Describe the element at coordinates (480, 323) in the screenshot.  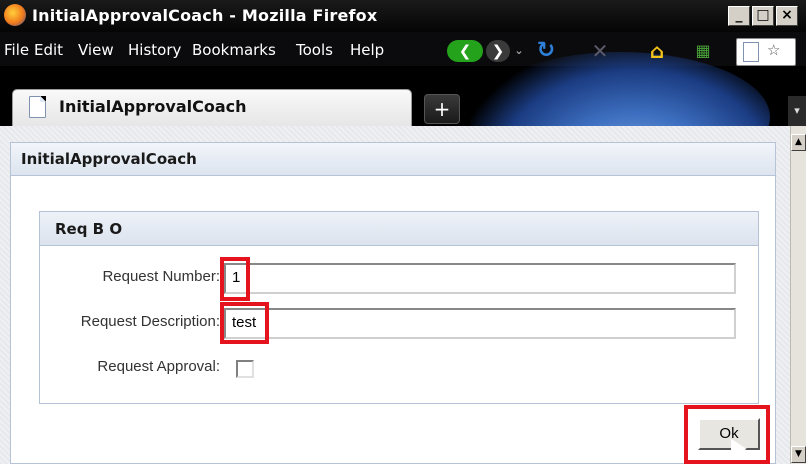
I see `request-description-input: test` at that location.